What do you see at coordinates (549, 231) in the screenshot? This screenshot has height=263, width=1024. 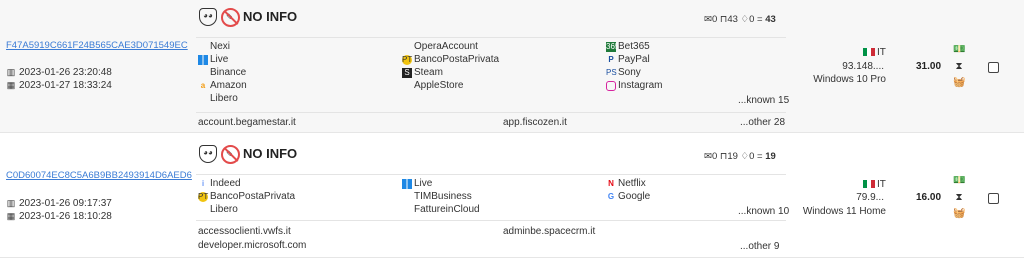 I see `domain-item: adminbe.spacecrm.it` at bounding box center [549, 231].